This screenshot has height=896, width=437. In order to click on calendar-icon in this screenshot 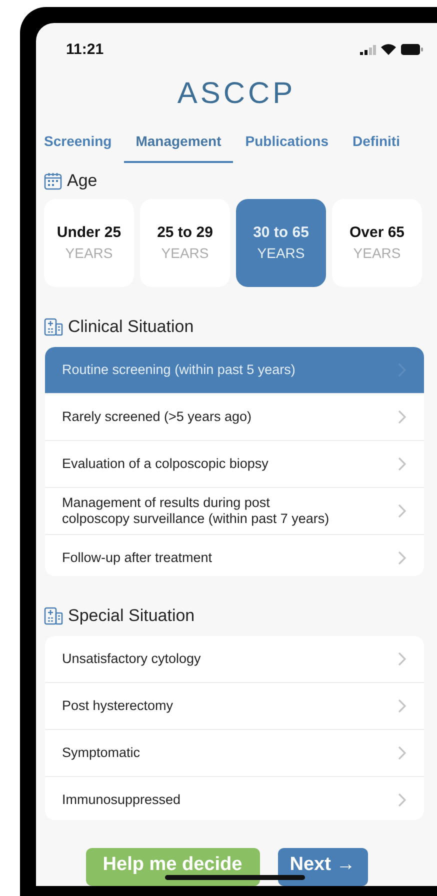, I will do `click(53, 181)`.